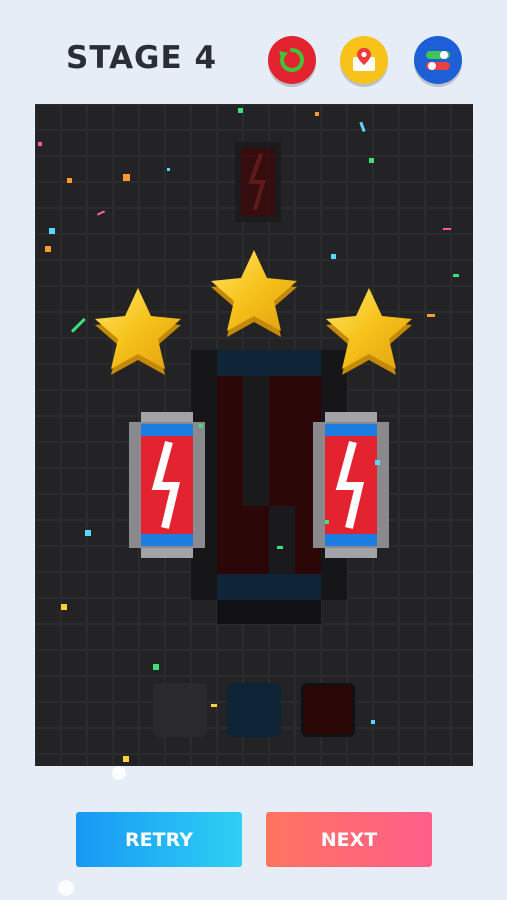 Image resolution: width=507 pixels, height=900 pixels. I want to click on retry-button: RETRY, so click(159, 839).